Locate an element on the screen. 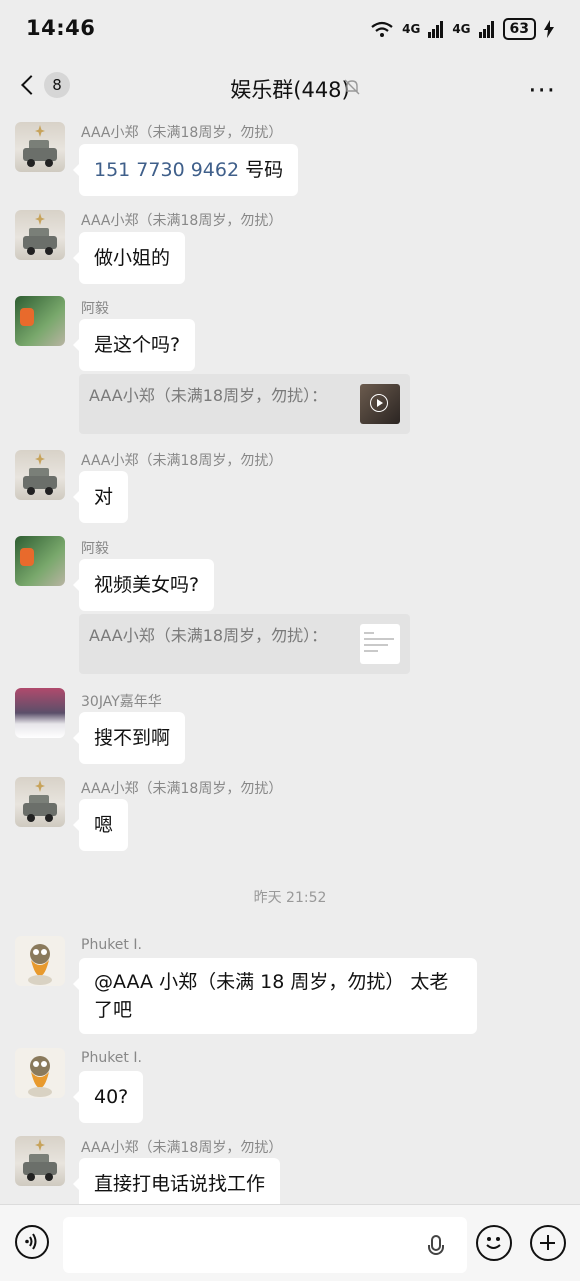 The width and height of the screenshot is (580, 1281). wifi-icon is located at coordinates (382, 29).